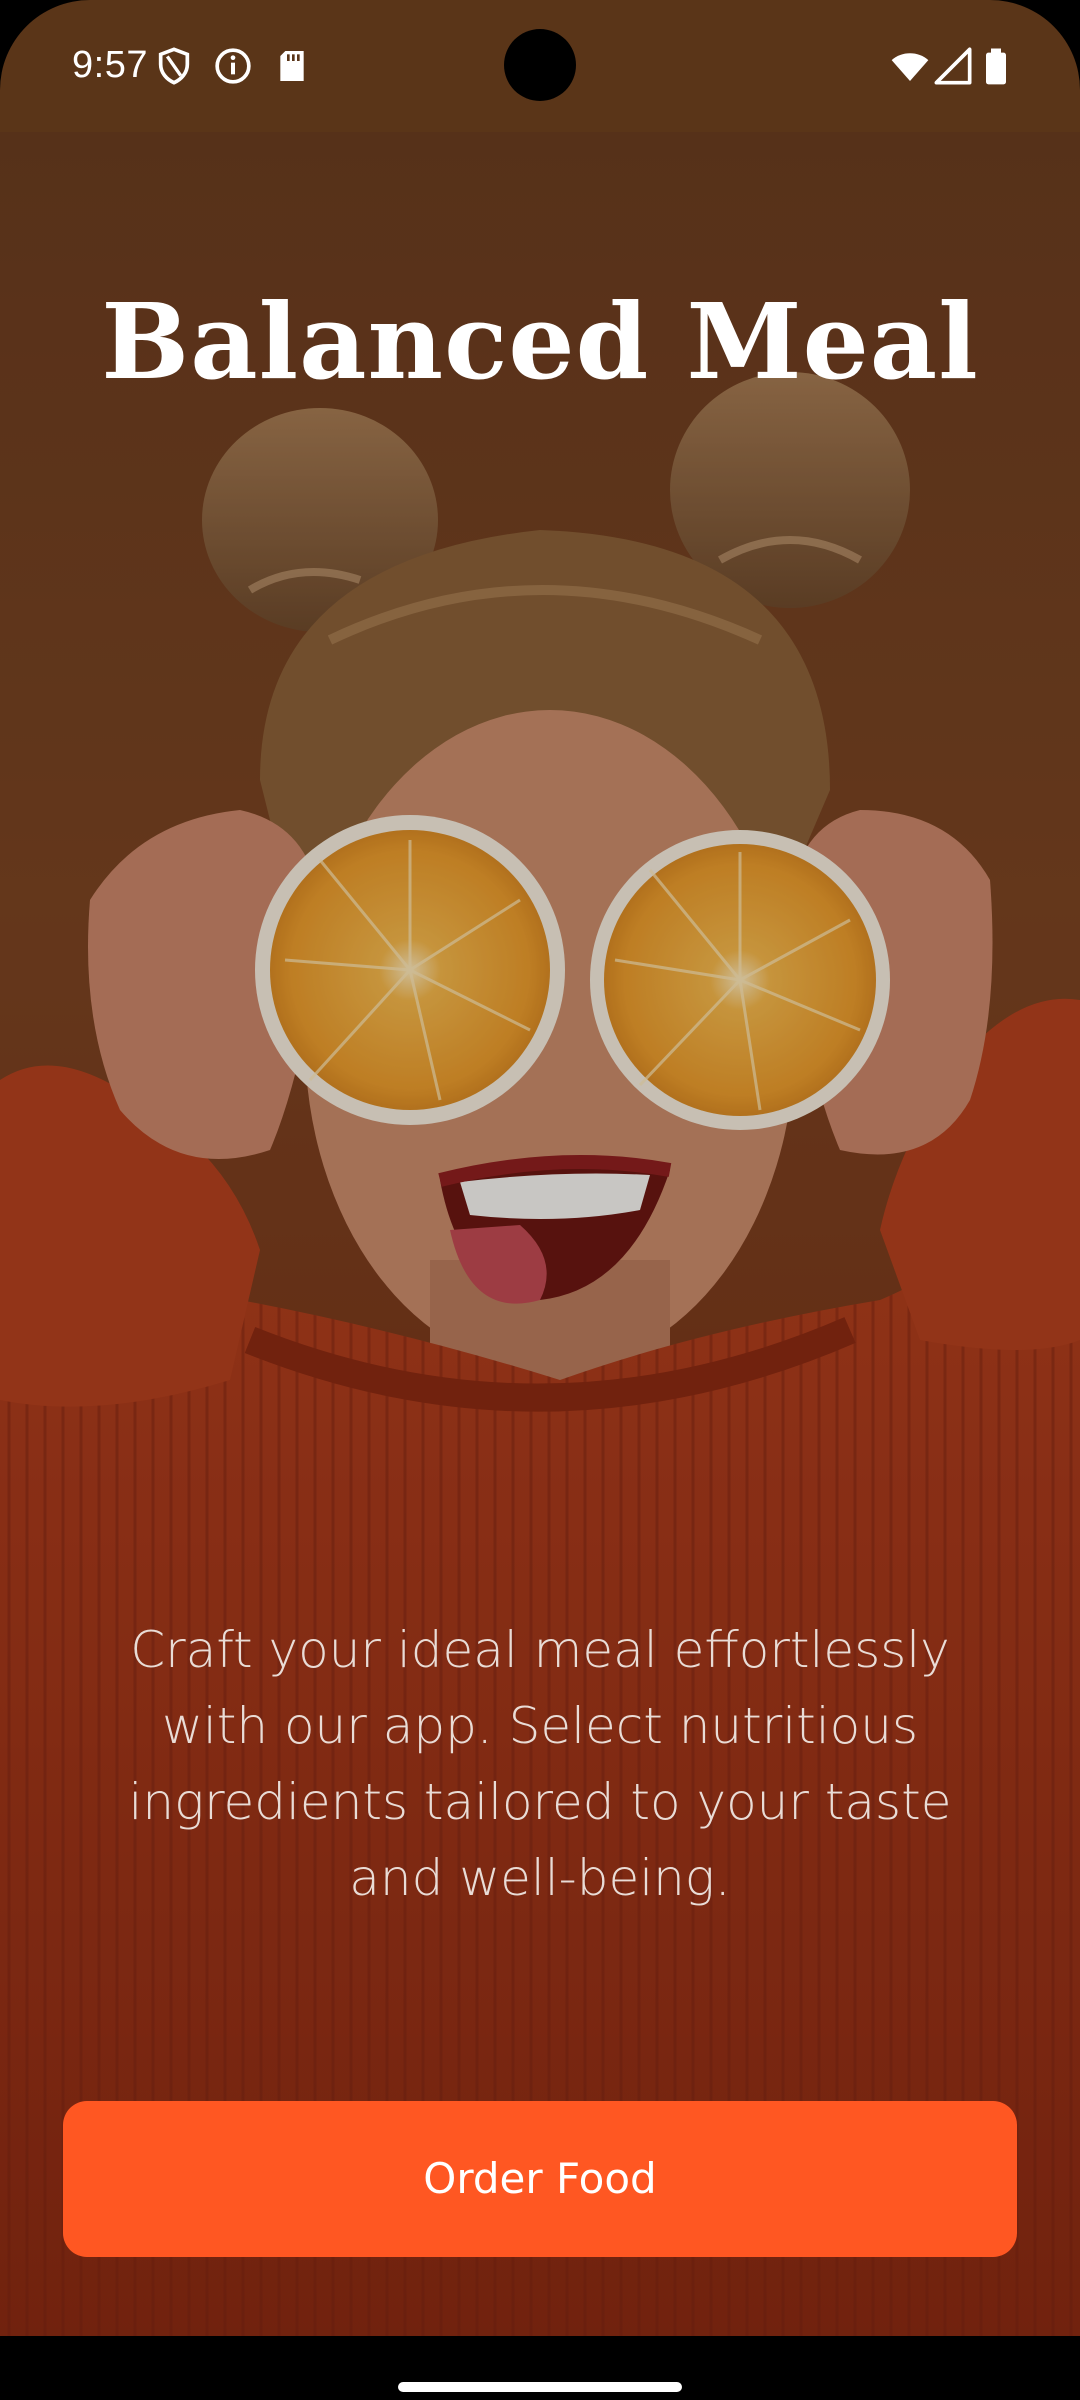 Image resolution: width=1080 pixels, height=2400 pixels. I want to click on page-title: Balanced Meal, so click(540, 341).